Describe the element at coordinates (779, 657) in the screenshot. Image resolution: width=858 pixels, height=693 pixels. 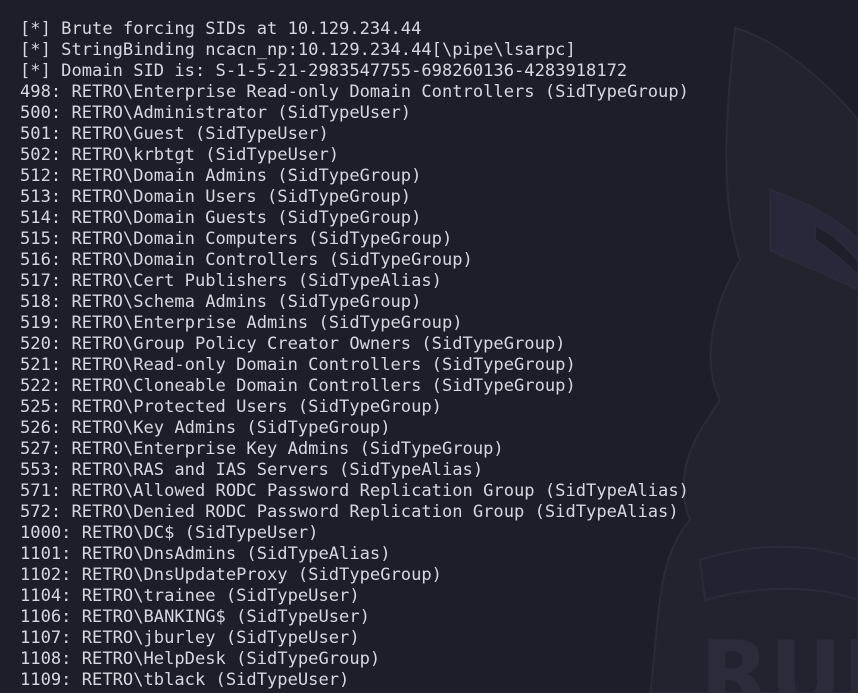
I see `svg-text: RUI` at that location.